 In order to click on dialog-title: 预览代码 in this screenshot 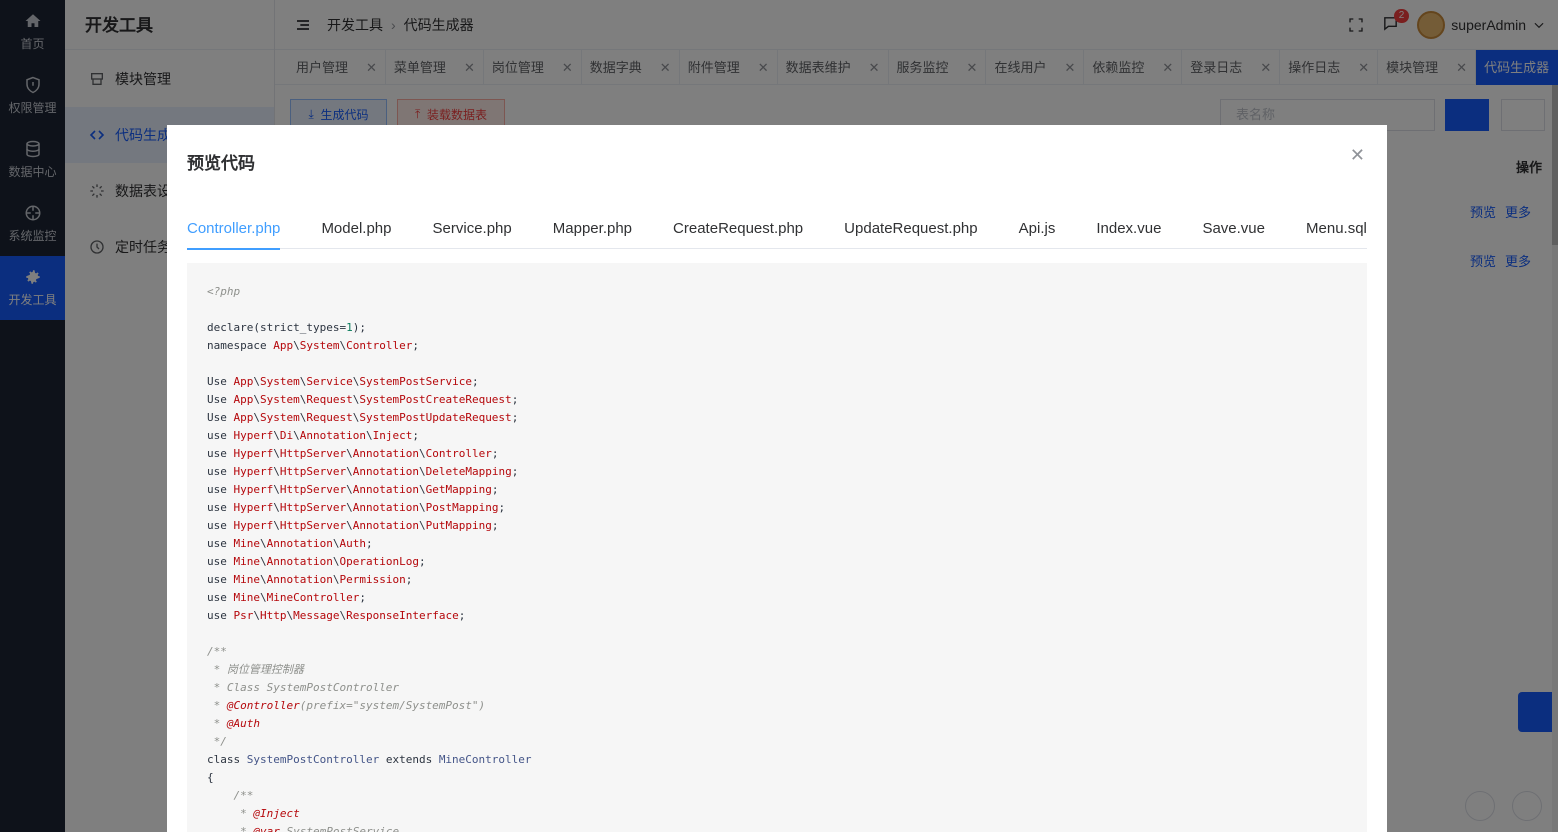, I will do `click(221, 163)`.